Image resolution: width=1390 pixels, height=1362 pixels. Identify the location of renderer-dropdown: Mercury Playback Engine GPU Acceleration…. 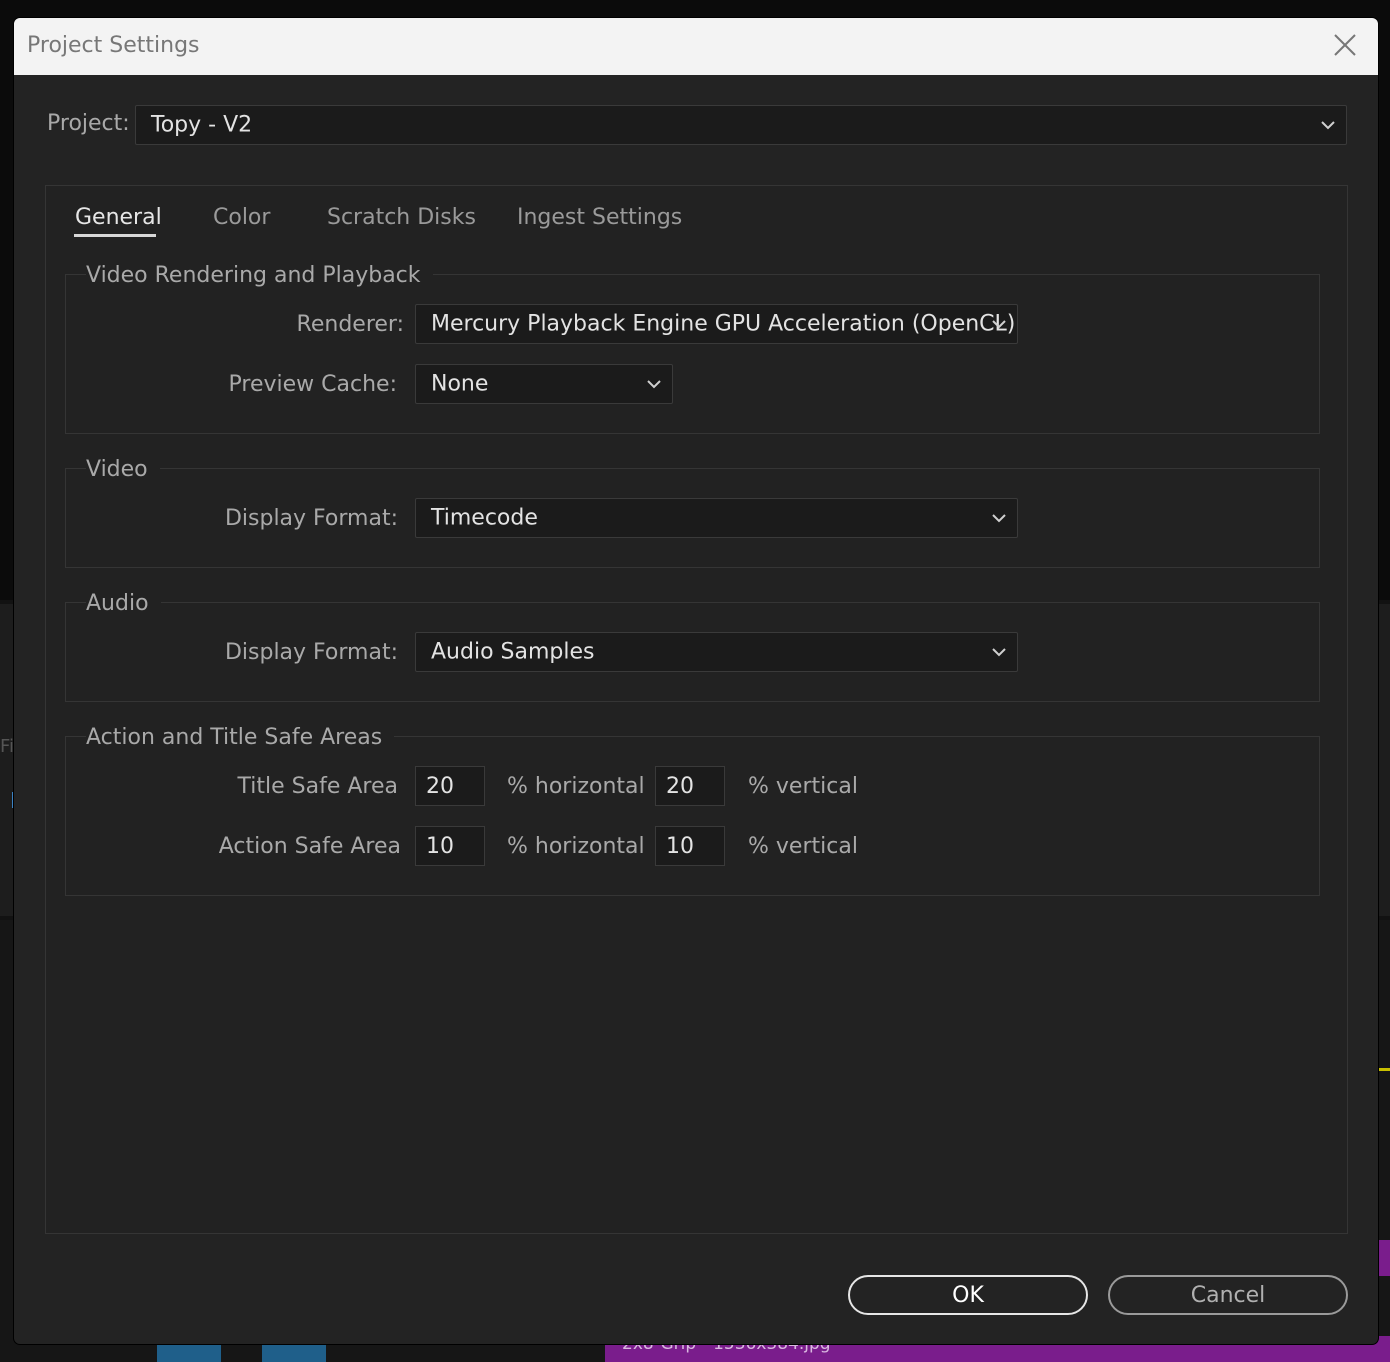
(716, 324).